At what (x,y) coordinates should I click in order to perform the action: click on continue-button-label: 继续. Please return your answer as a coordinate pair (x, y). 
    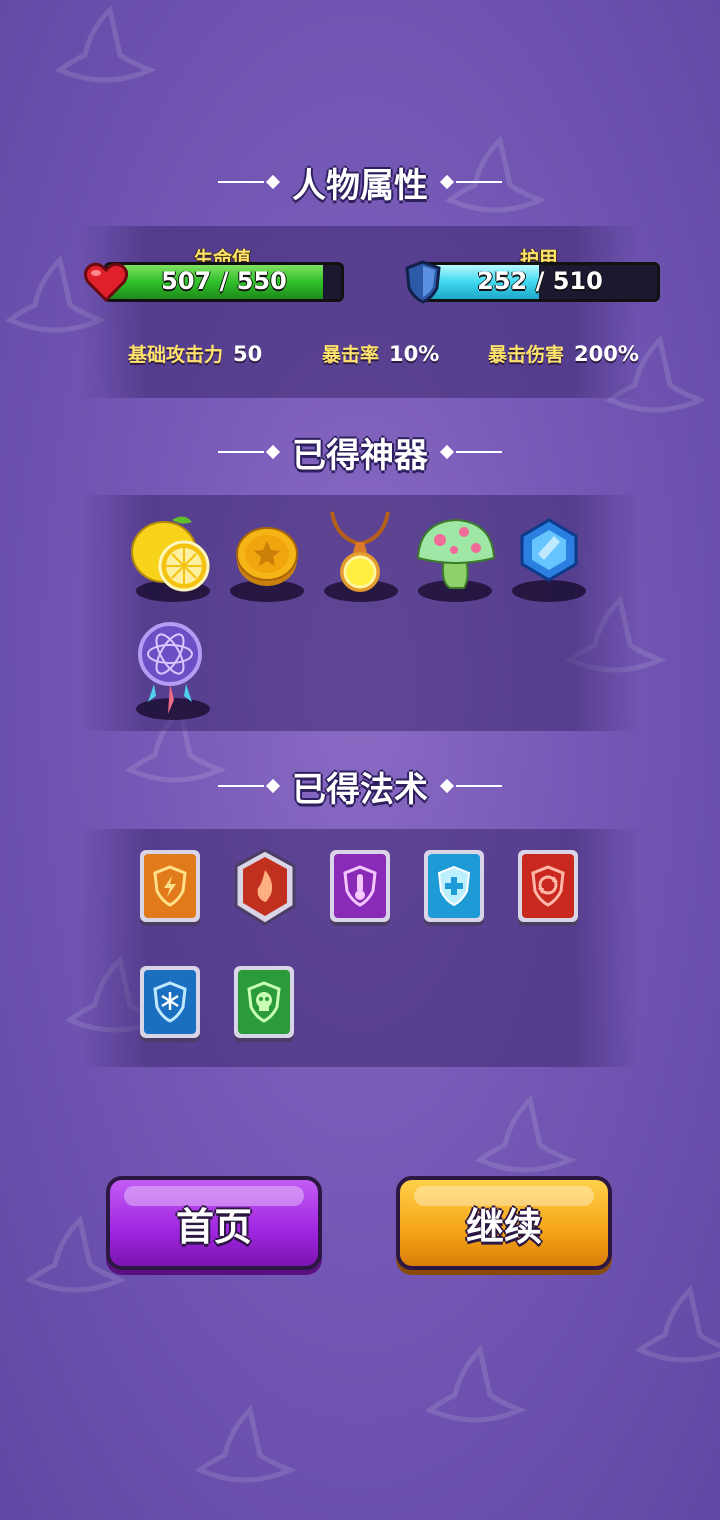
    Looking at the image, I should click on (503, 1226).